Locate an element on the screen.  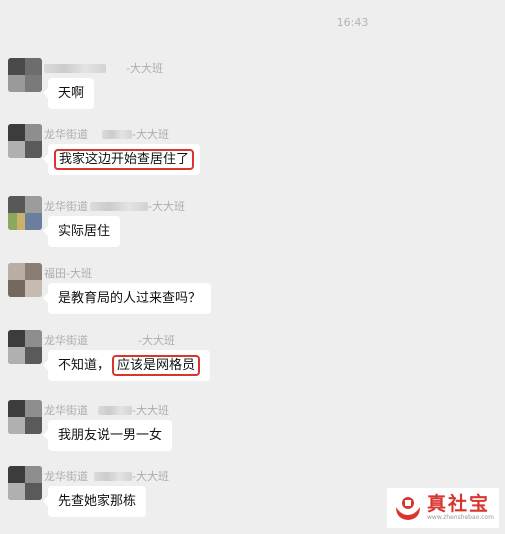
message-bubble: 我家这边开始查居住了 is located at coordinates (121, 159).